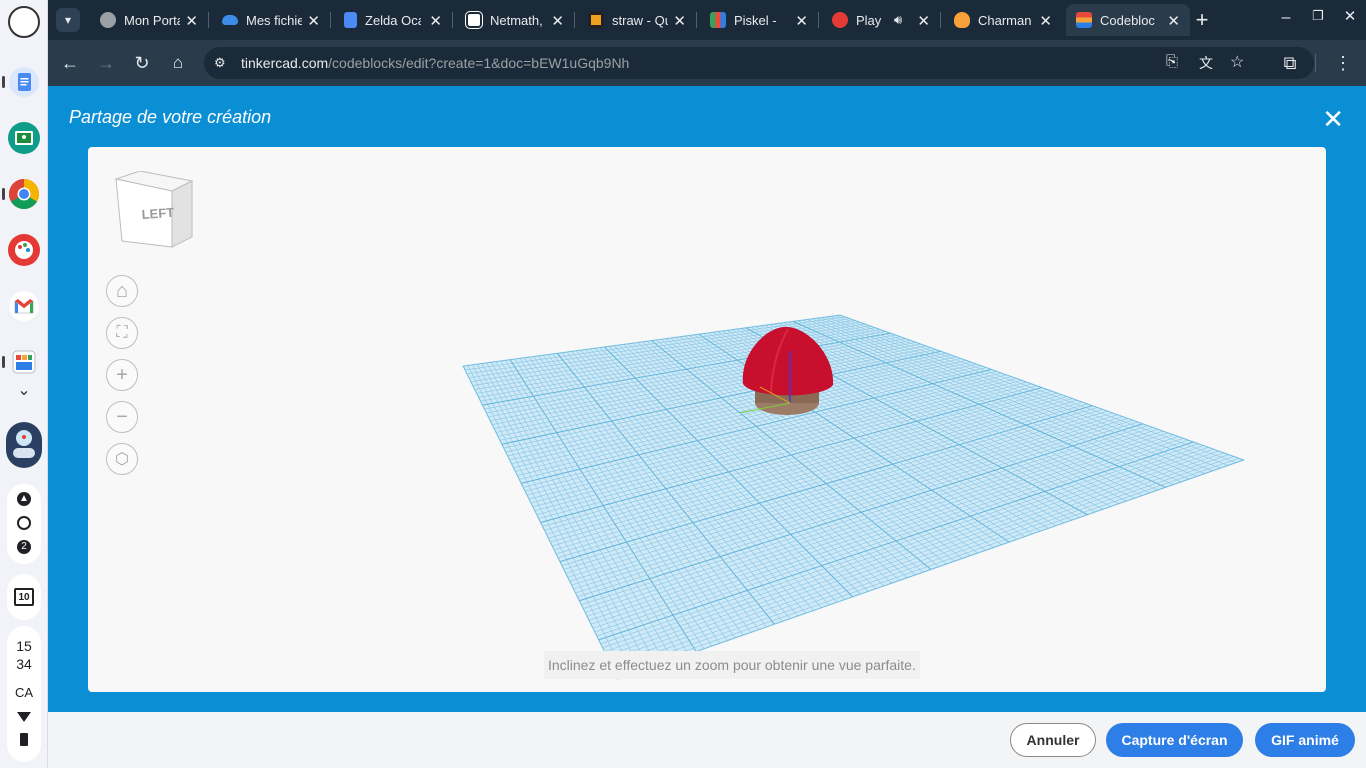 The height and width of the screenshot is (768, 1366). I want to click on install-app-icon: ⎘, so click(1172, 61).